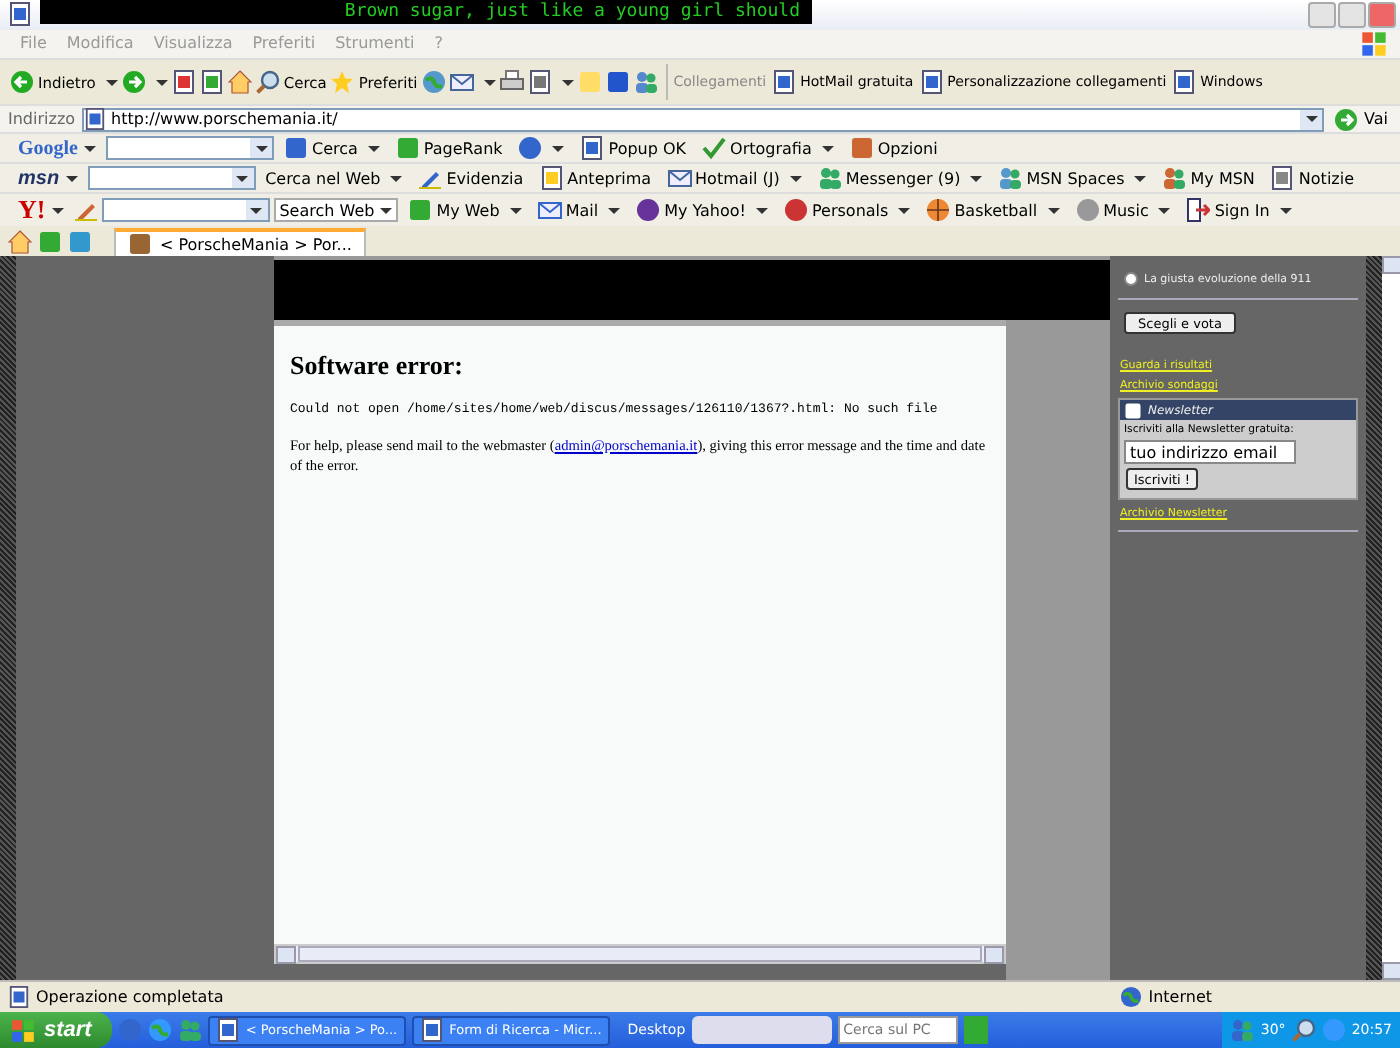  What do you see at coordinates (1210, 452) in the screenshot?
I see `email-field: tuo indirizzo email` at bounding box center [1210, 452].